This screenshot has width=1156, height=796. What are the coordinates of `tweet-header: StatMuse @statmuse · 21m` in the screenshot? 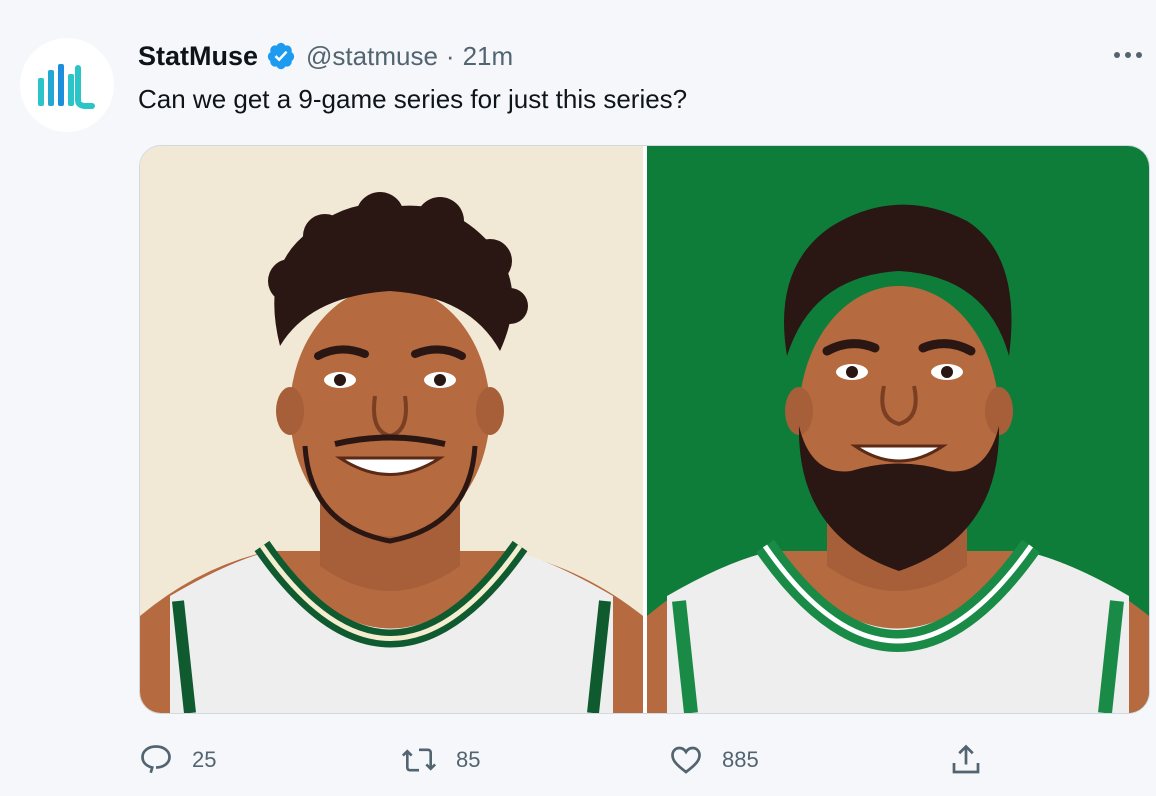 It's located at (325, 56).